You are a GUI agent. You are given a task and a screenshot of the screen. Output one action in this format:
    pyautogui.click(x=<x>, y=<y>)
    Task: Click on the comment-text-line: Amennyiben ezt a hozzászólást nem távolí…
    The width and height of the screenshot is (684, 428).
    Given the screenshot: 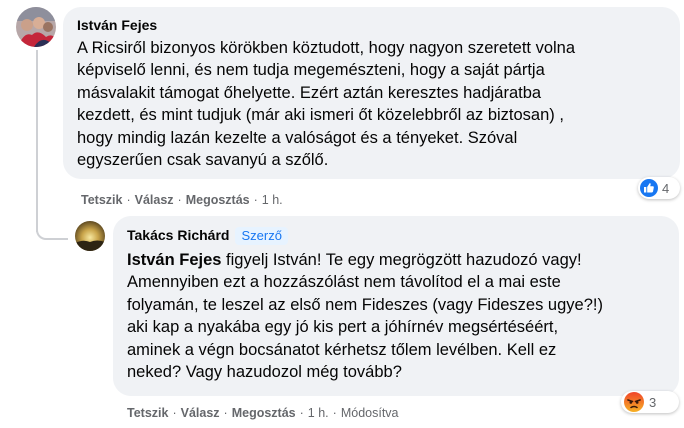 What is the action you would take?
    pyautogui.click(x=344, y=282)
    